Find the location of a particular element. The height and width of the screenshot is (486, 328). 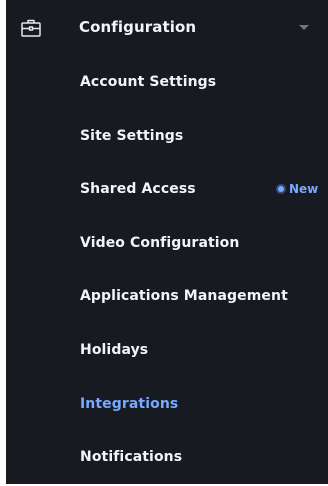

menu-item-label: Notifications is located at coordinates (131, 457).